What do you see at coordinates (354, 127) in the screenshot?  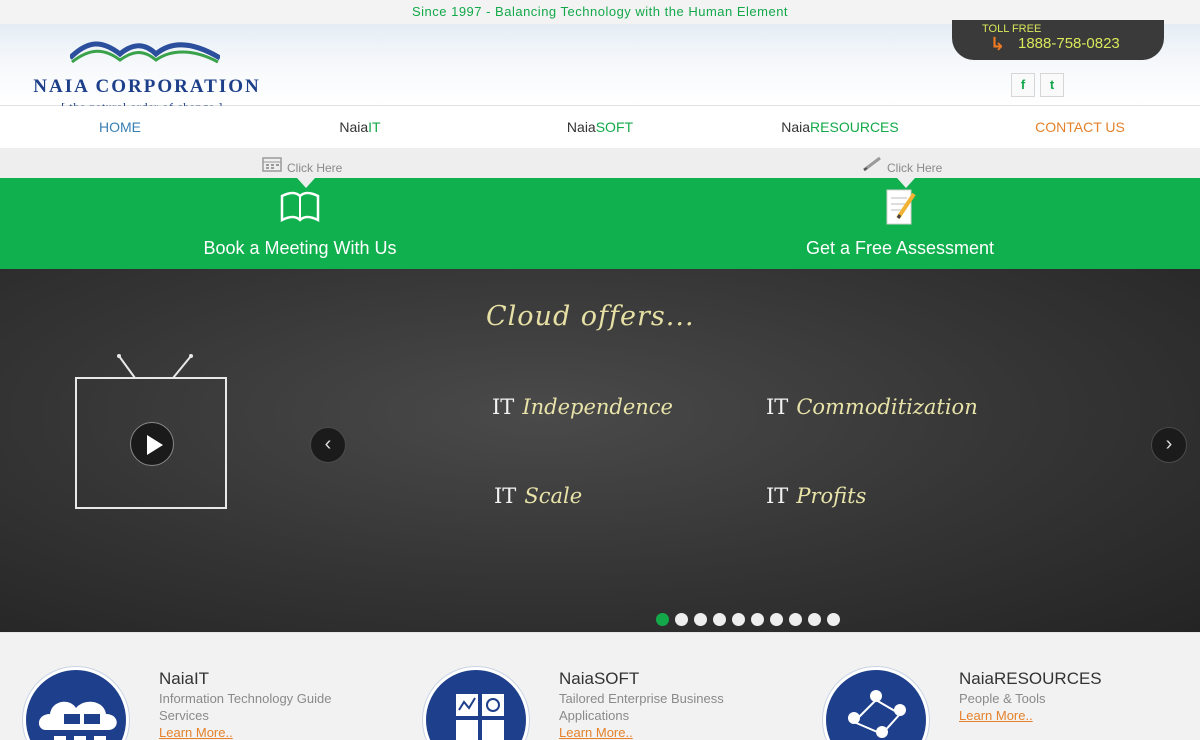 I see `nav-naiait-prefix: Naia` at bounding box center [354, 127].